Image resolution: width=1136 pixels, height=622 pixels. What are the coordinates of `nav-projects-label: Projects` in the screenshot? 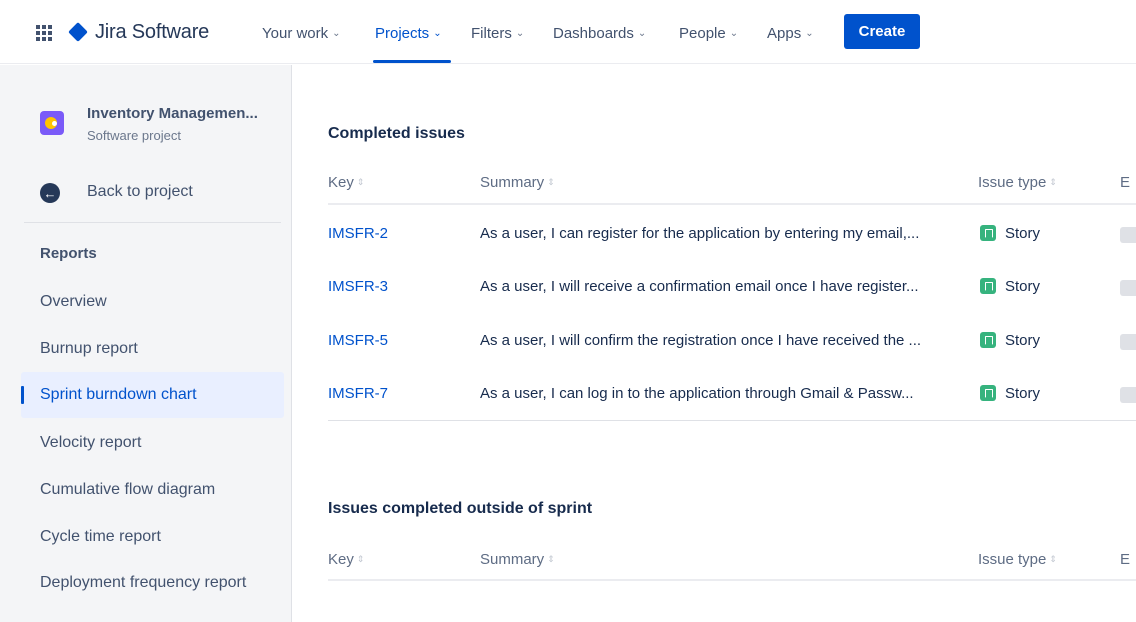 It's located at (402, 33).